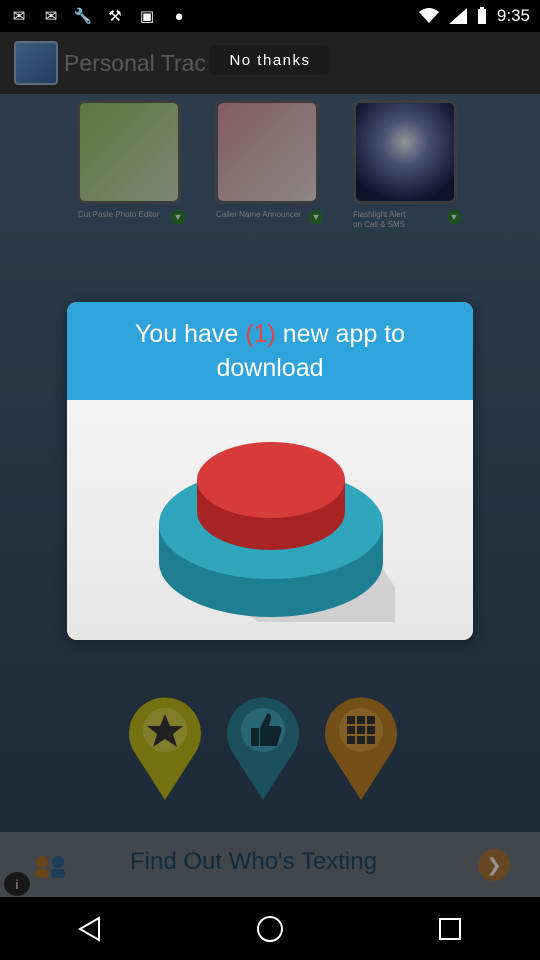 This screenshot has width=540, height=960. What do you see at coordinates (19, 16) in the screenshot?
I see `message-icon: ✉` at bounding box center [19, 16].